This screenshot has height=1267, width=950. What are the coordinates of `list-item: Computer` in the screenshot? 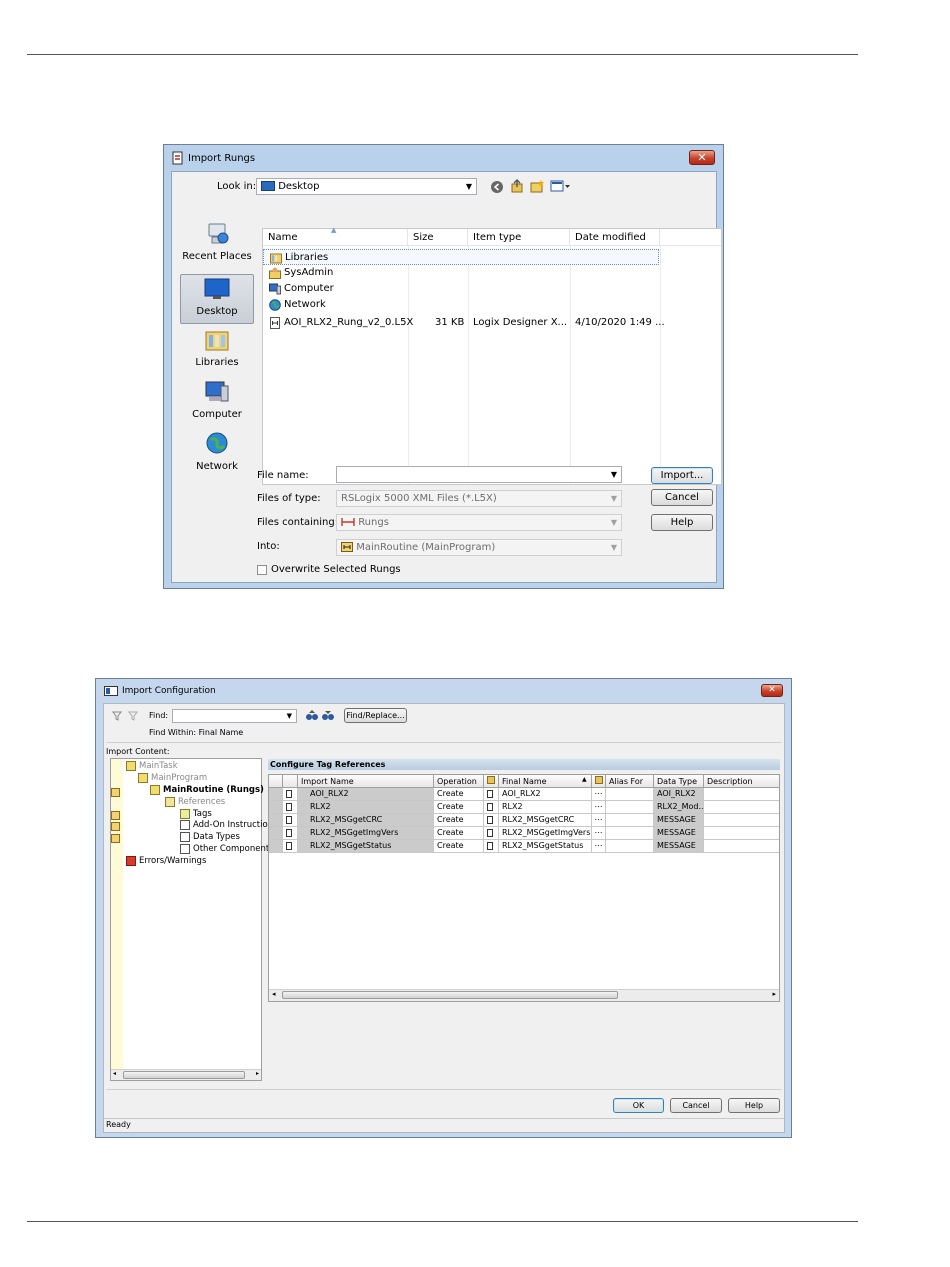 It's located at (461, 289).